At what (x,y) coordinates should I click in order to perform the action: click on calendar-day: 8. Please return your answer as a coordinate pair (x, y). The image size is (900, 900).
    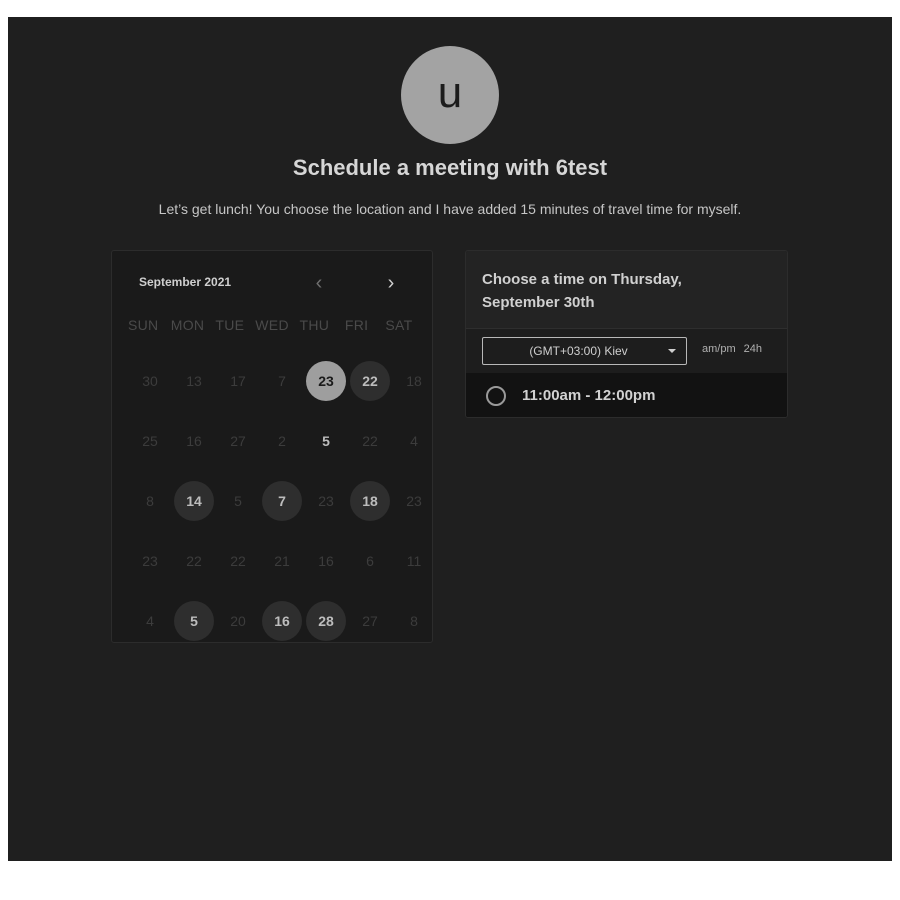
    Looking at the image, I should click on (150, 501).